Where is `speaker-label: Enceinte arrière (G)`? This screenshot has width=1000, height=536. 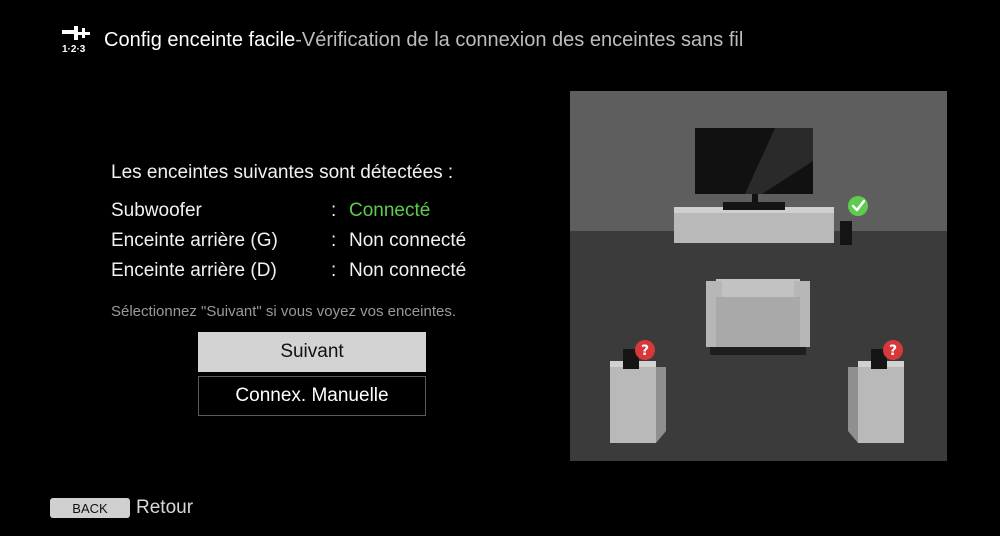 speaker-label: Enceinte arrière (G) is located at coordinates (194, 240).